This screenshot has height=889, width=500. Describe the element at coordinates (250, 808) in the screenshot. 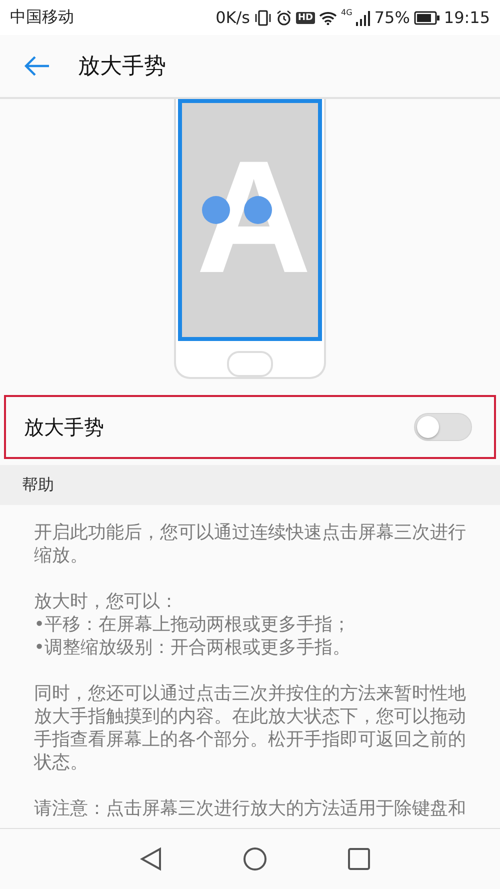

I see `help-text: 请注意：点击屏幕三次进行放大的方法适用于除键盘和` at that location.